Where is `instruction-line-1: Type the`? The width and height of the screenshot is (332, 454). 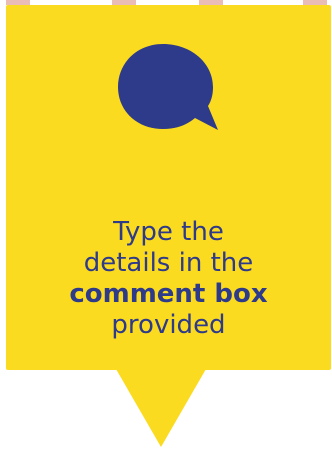
instruction-line-1: Type the is located at coordinates (168, 232).